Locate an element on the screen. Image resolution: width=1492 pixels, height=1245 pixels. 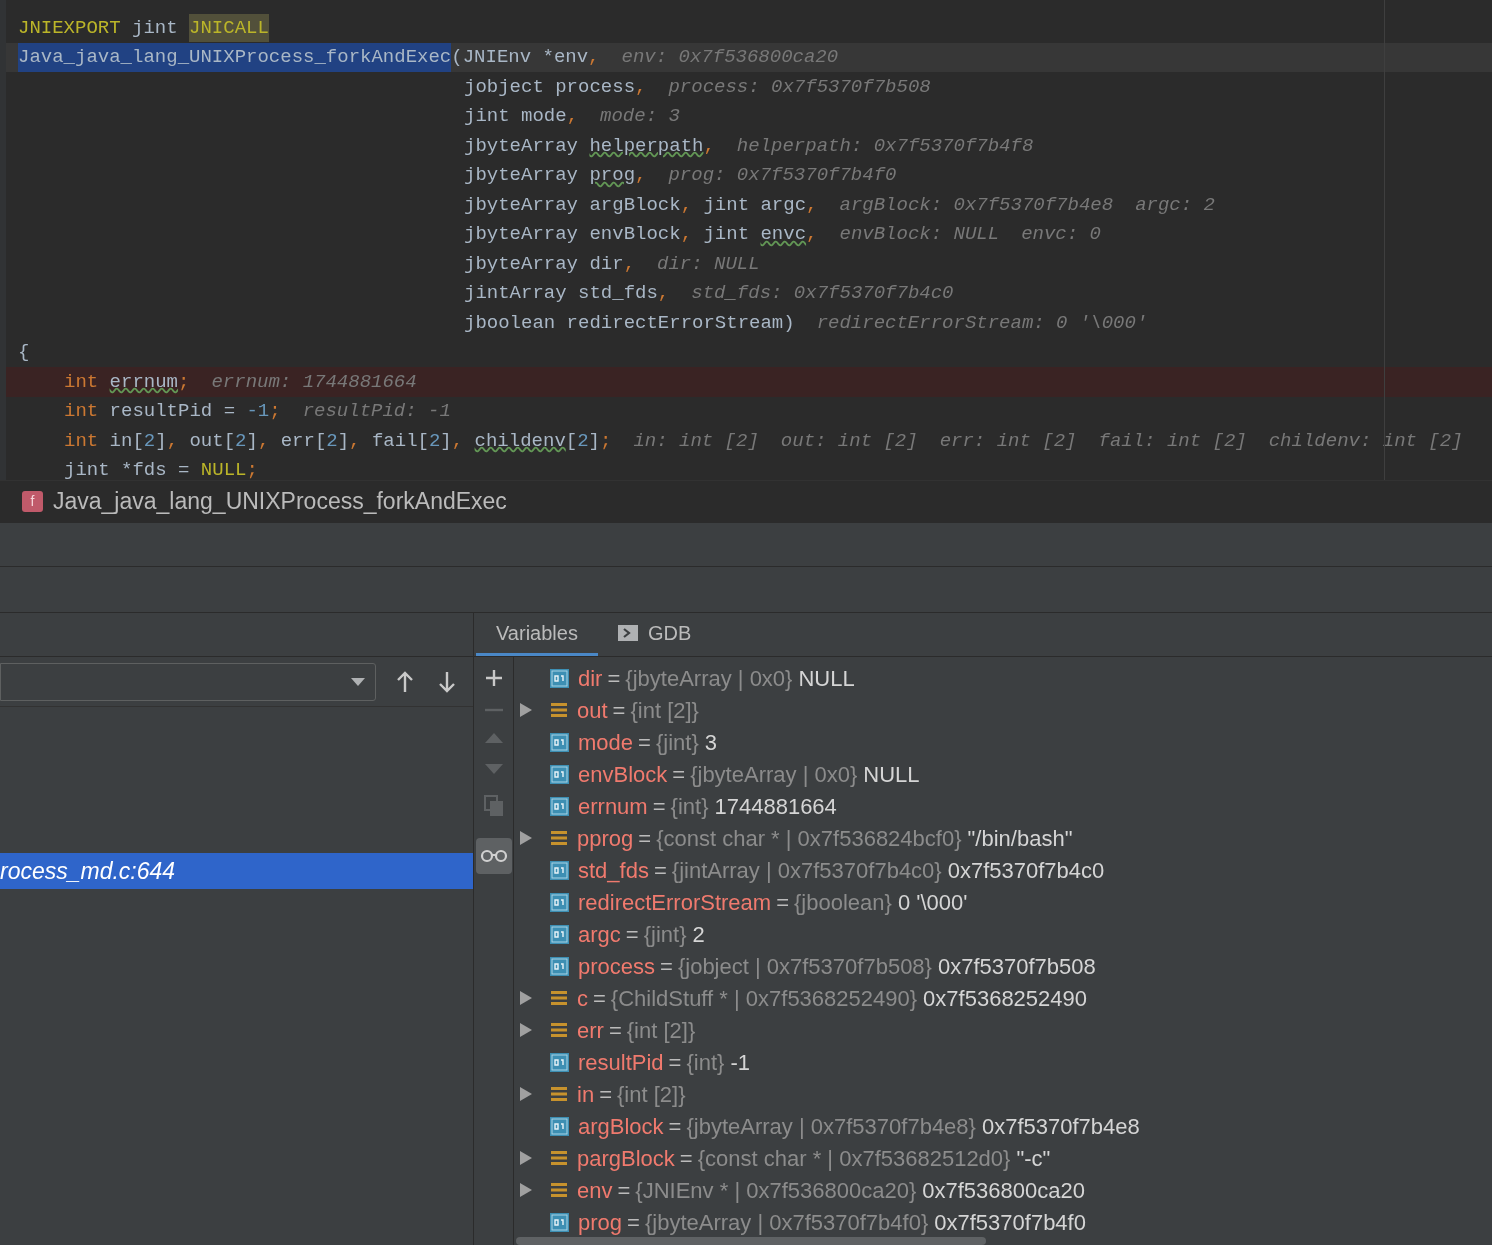
panel-tab: Variables is located at coordinates (537, 634).